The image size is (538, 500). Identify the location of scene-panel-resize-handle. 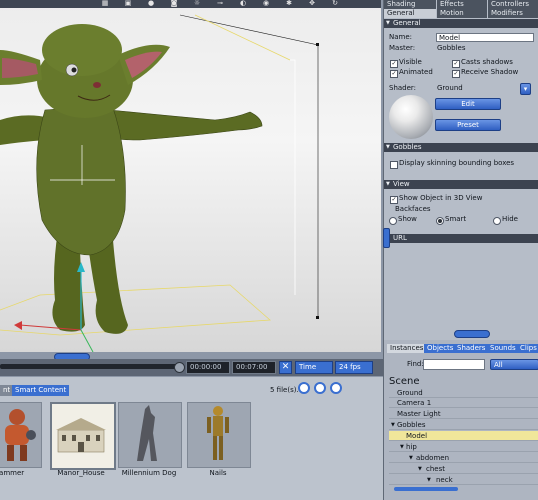
(472, 334).